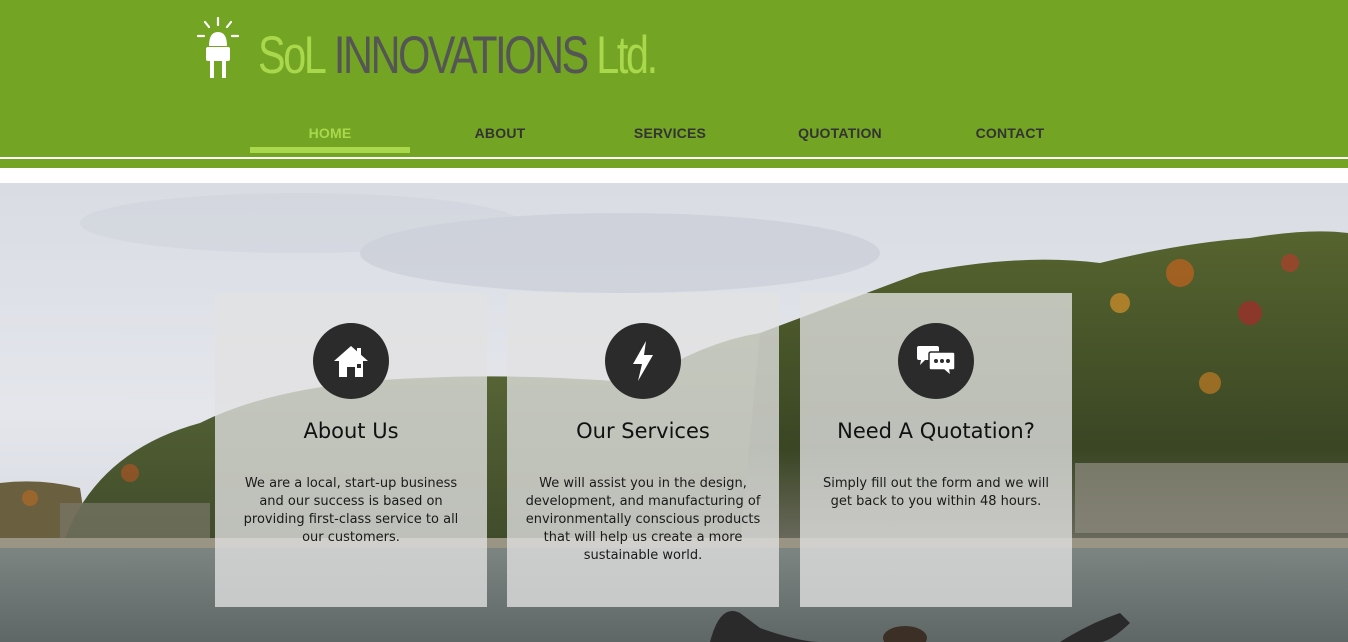 This screenshot has height=642, width=1348. Describe the element at coordinates (351, 361) in the screenshot. I see `home-icon` at that location.